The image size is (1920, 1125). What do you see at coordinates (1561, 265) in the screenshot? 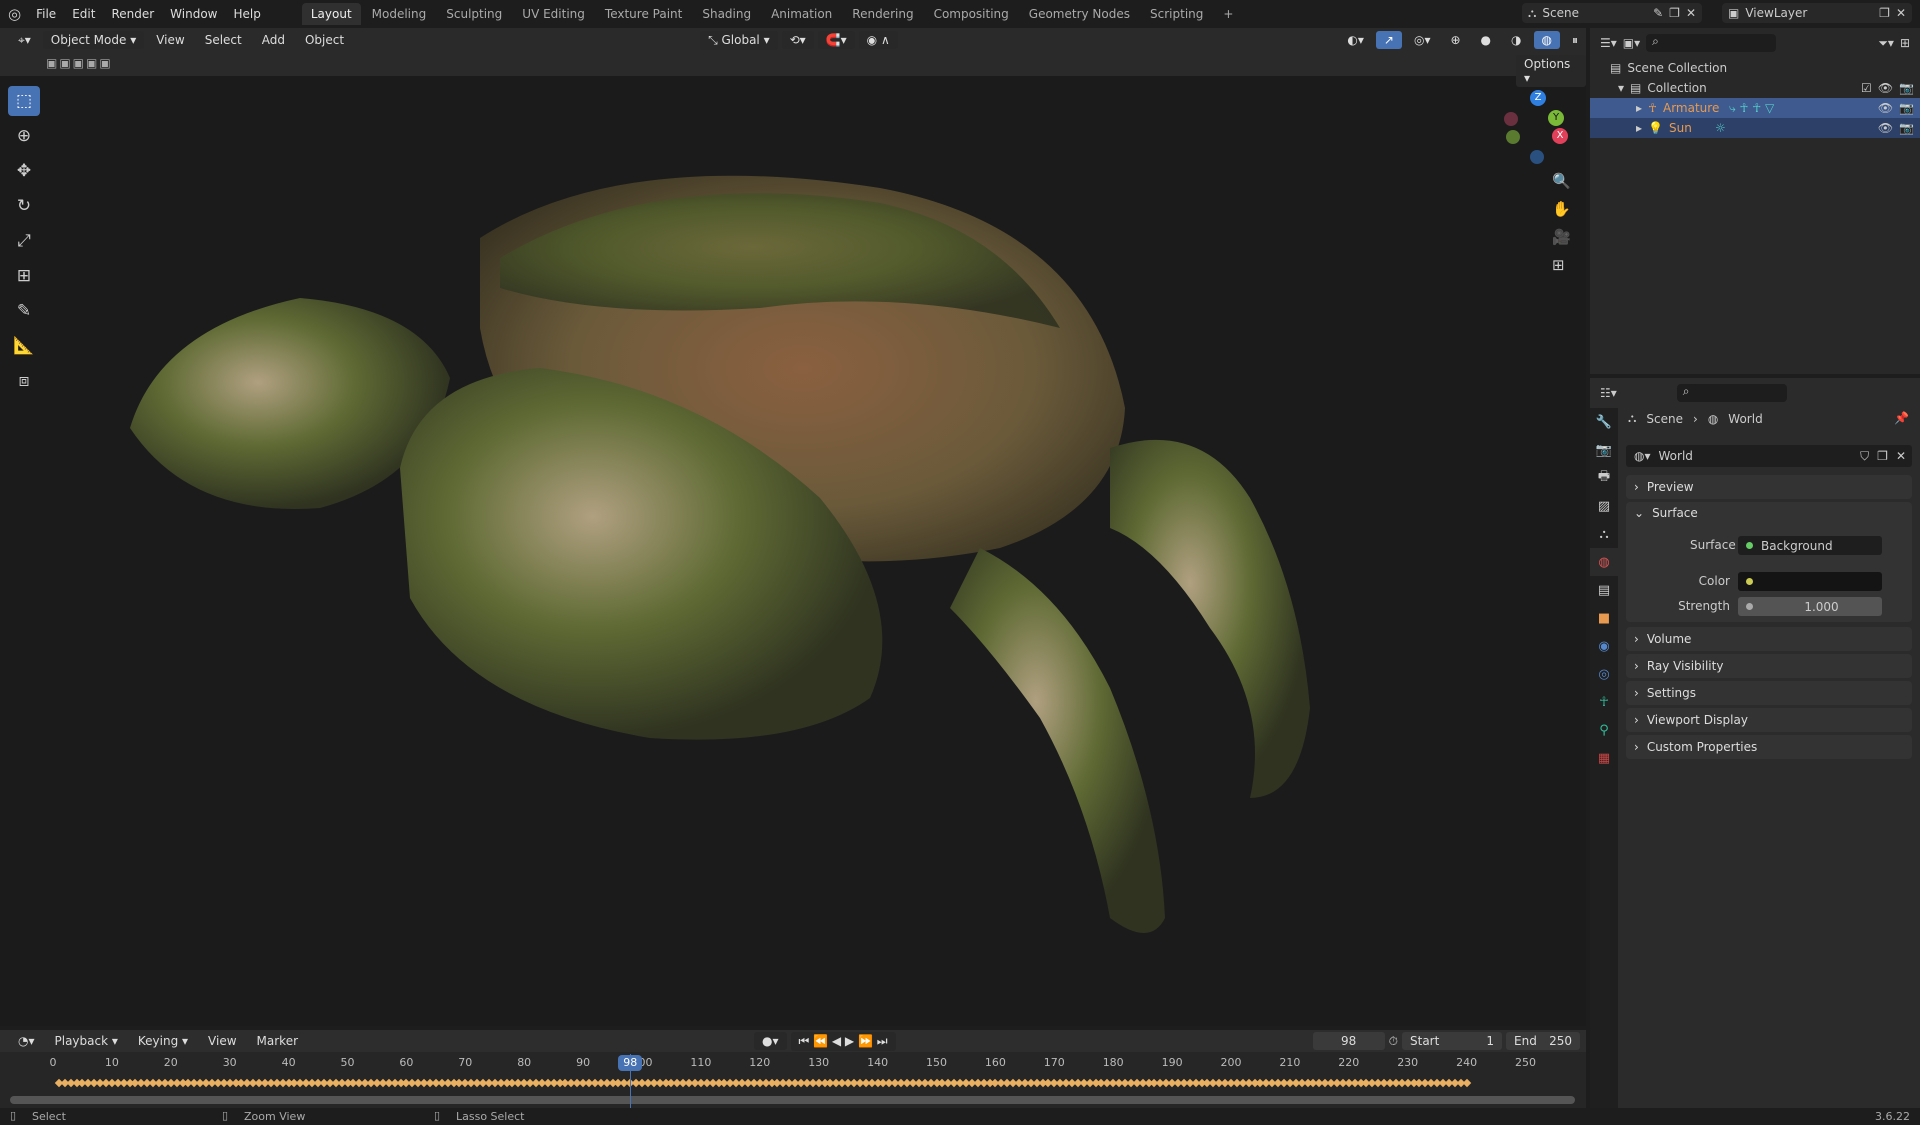
I see `grid-perspective-icon: ⊞` at bounding box center [1561, 265].